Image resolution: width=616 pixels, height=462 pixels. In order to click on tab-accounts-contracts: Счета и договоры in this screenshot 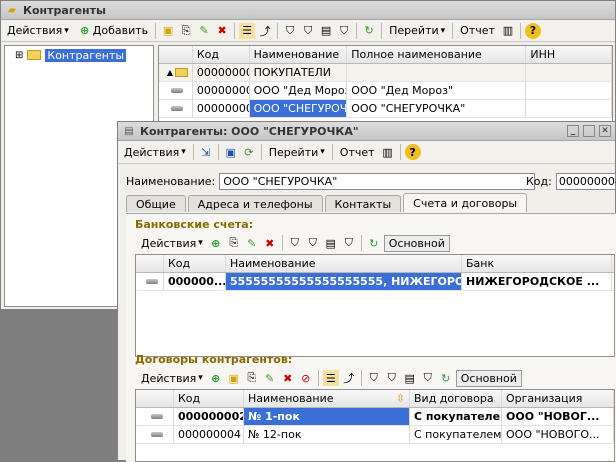, I will do `click(465, 202)`.